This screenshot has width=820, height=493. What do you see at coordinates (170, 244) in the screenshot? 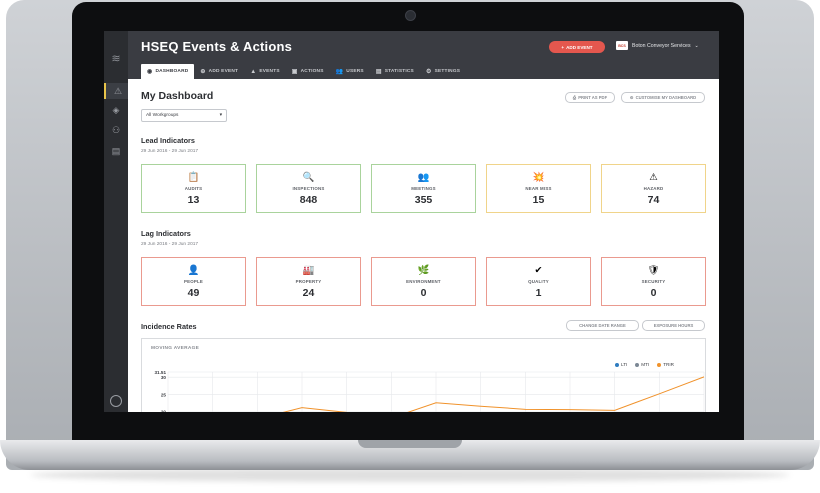
I see `lag-date-range: 29 Jun 2016 - 29 Jun 2017` at bounding box center [170, 244].